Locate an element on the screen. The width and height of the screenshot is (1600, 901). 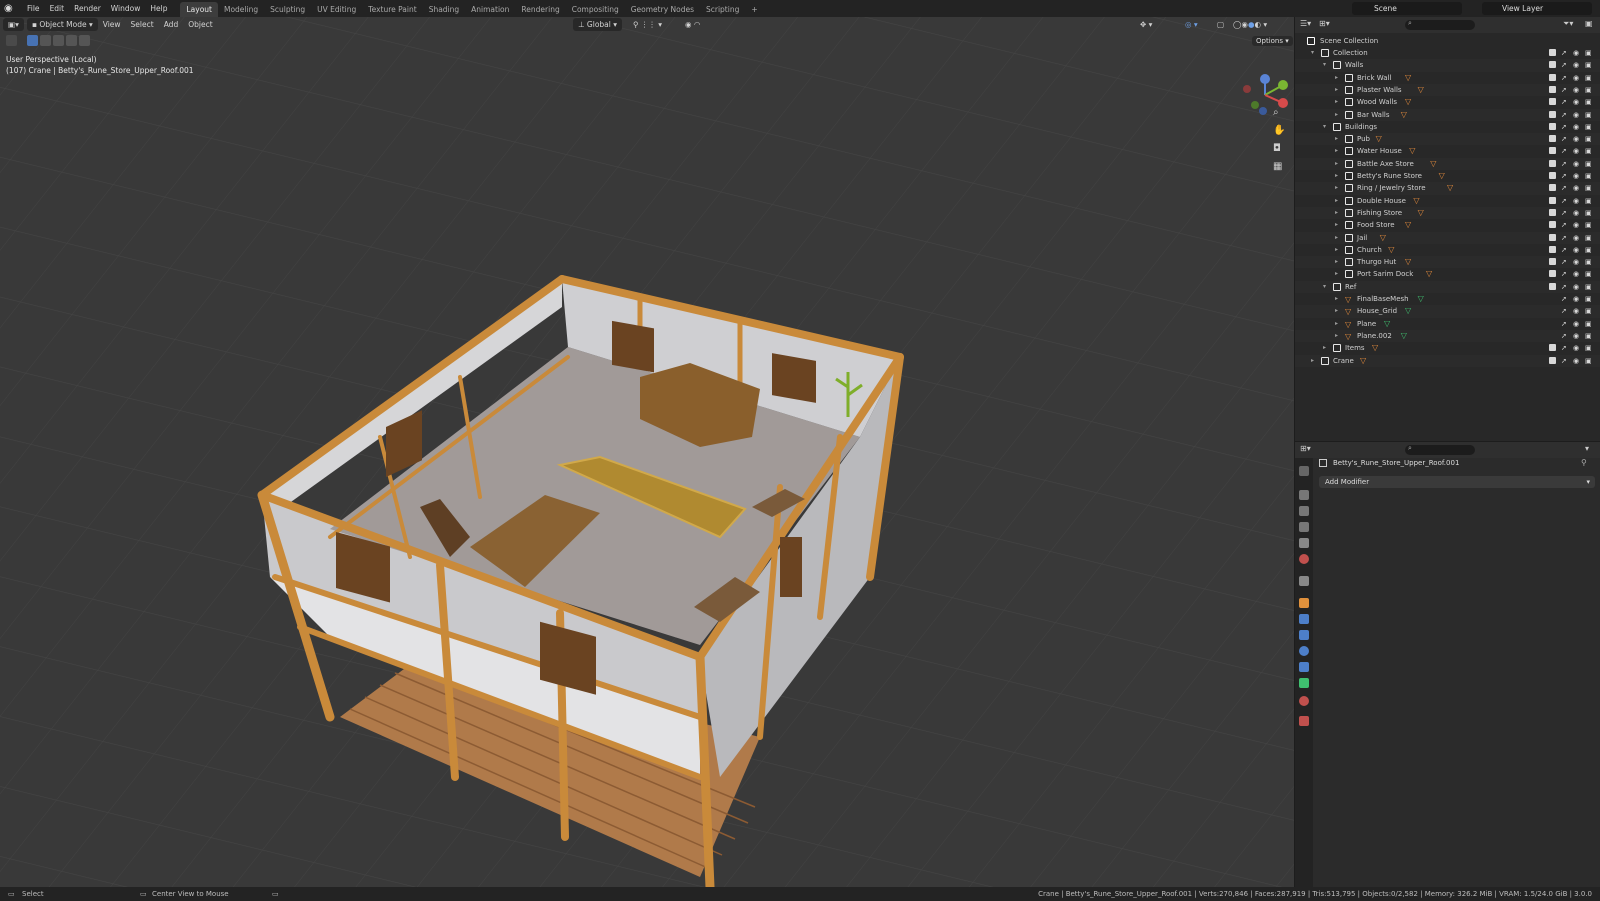
outliner-row: ▾ Ref ➚ ◉ ▣ is located at coordinates (1447, 286).